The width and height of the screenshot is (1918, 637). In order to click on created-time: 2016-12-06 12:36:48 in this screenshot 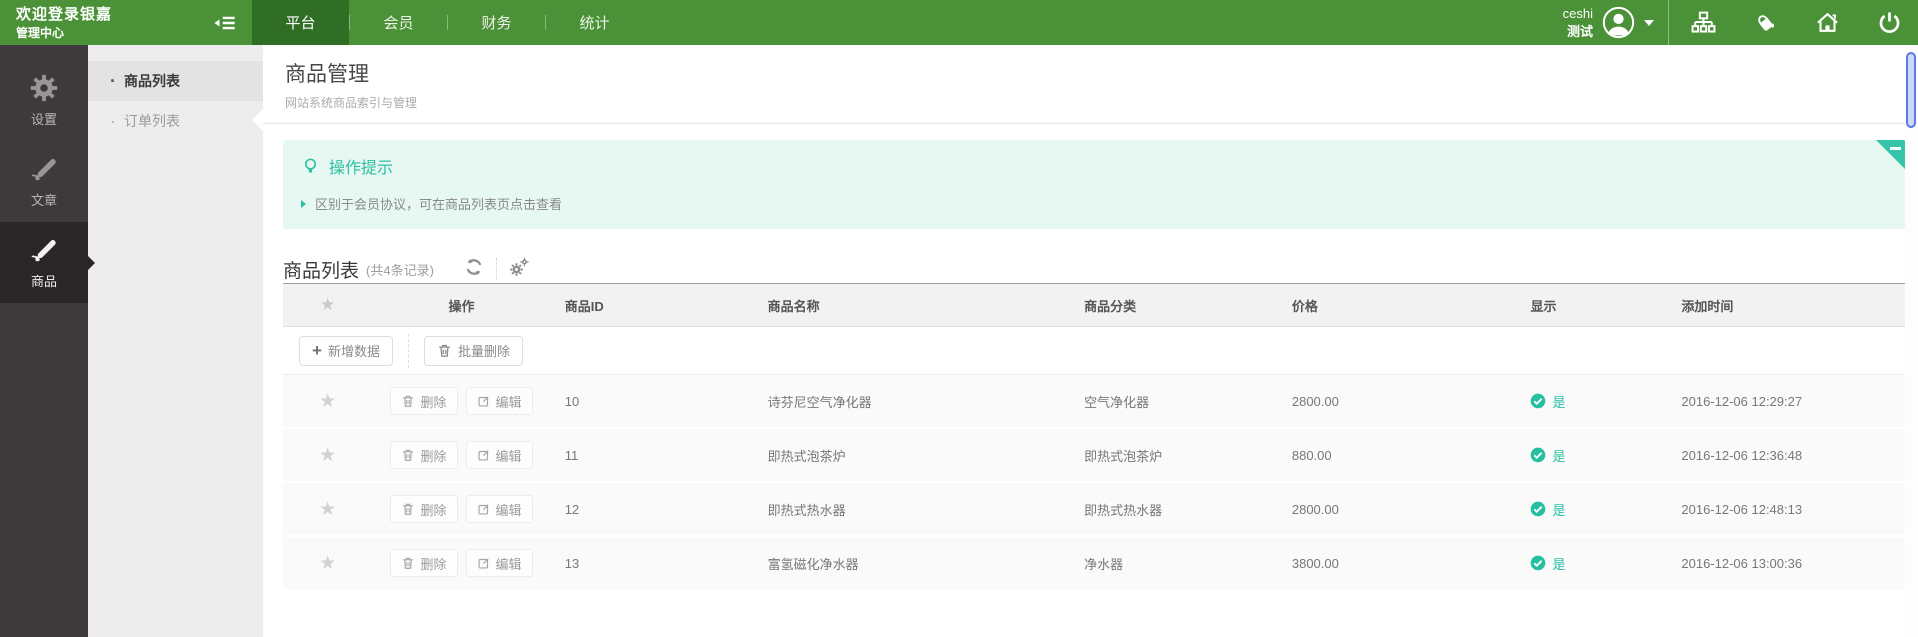, I will do `click(1742, 455)`.